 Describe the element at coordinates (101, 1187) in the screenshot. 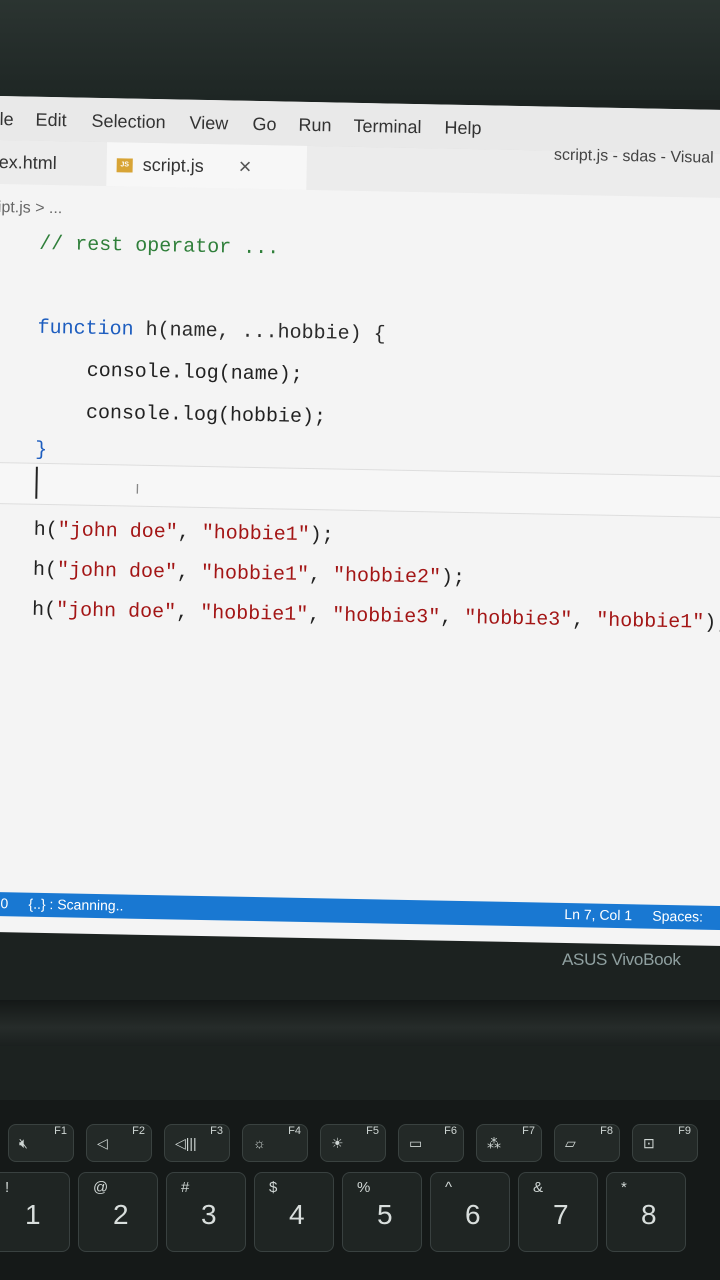

I see `key-symbol: @` at that location.